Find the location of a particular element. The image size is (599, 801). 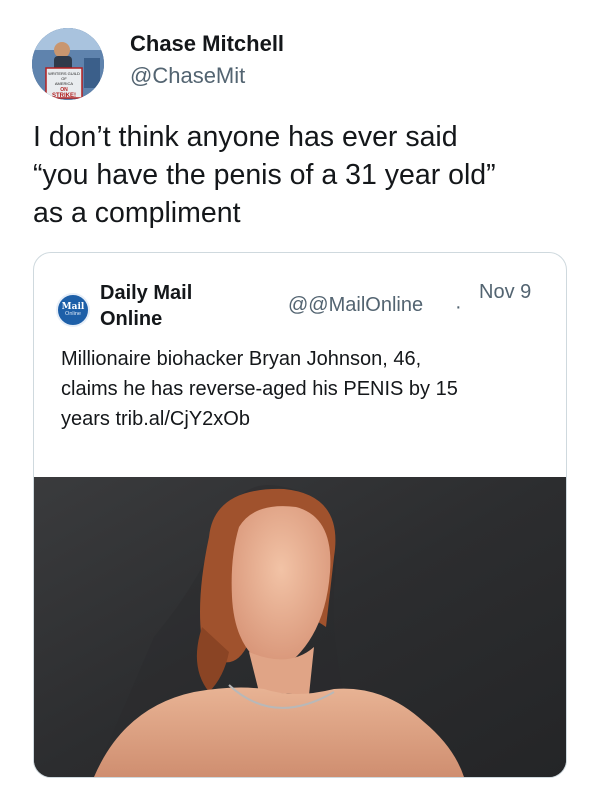

tweet-text-line: I don’t think anyone has ever said is located at coordinates (245, 137).